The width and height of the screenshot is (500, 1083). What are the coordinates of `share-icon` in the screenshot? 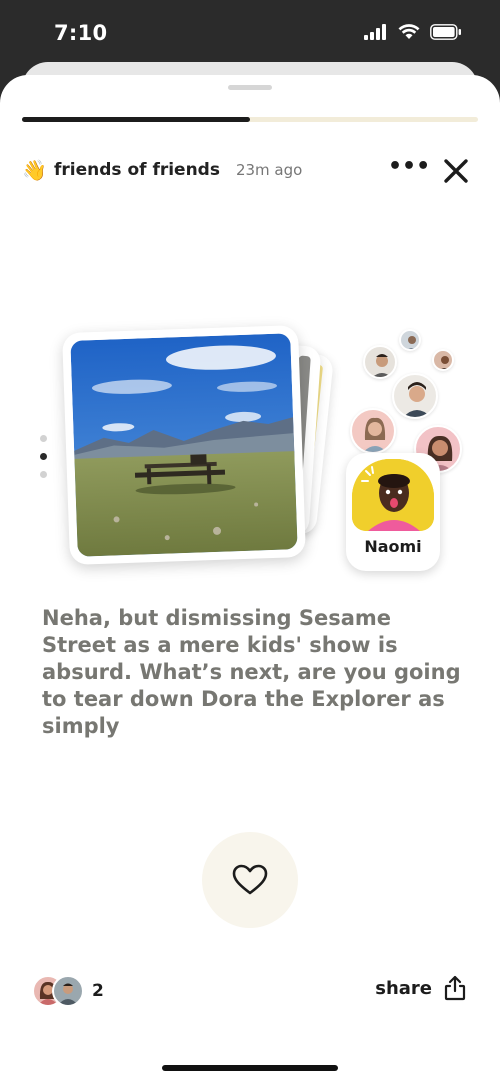 It's located at (455, 988).